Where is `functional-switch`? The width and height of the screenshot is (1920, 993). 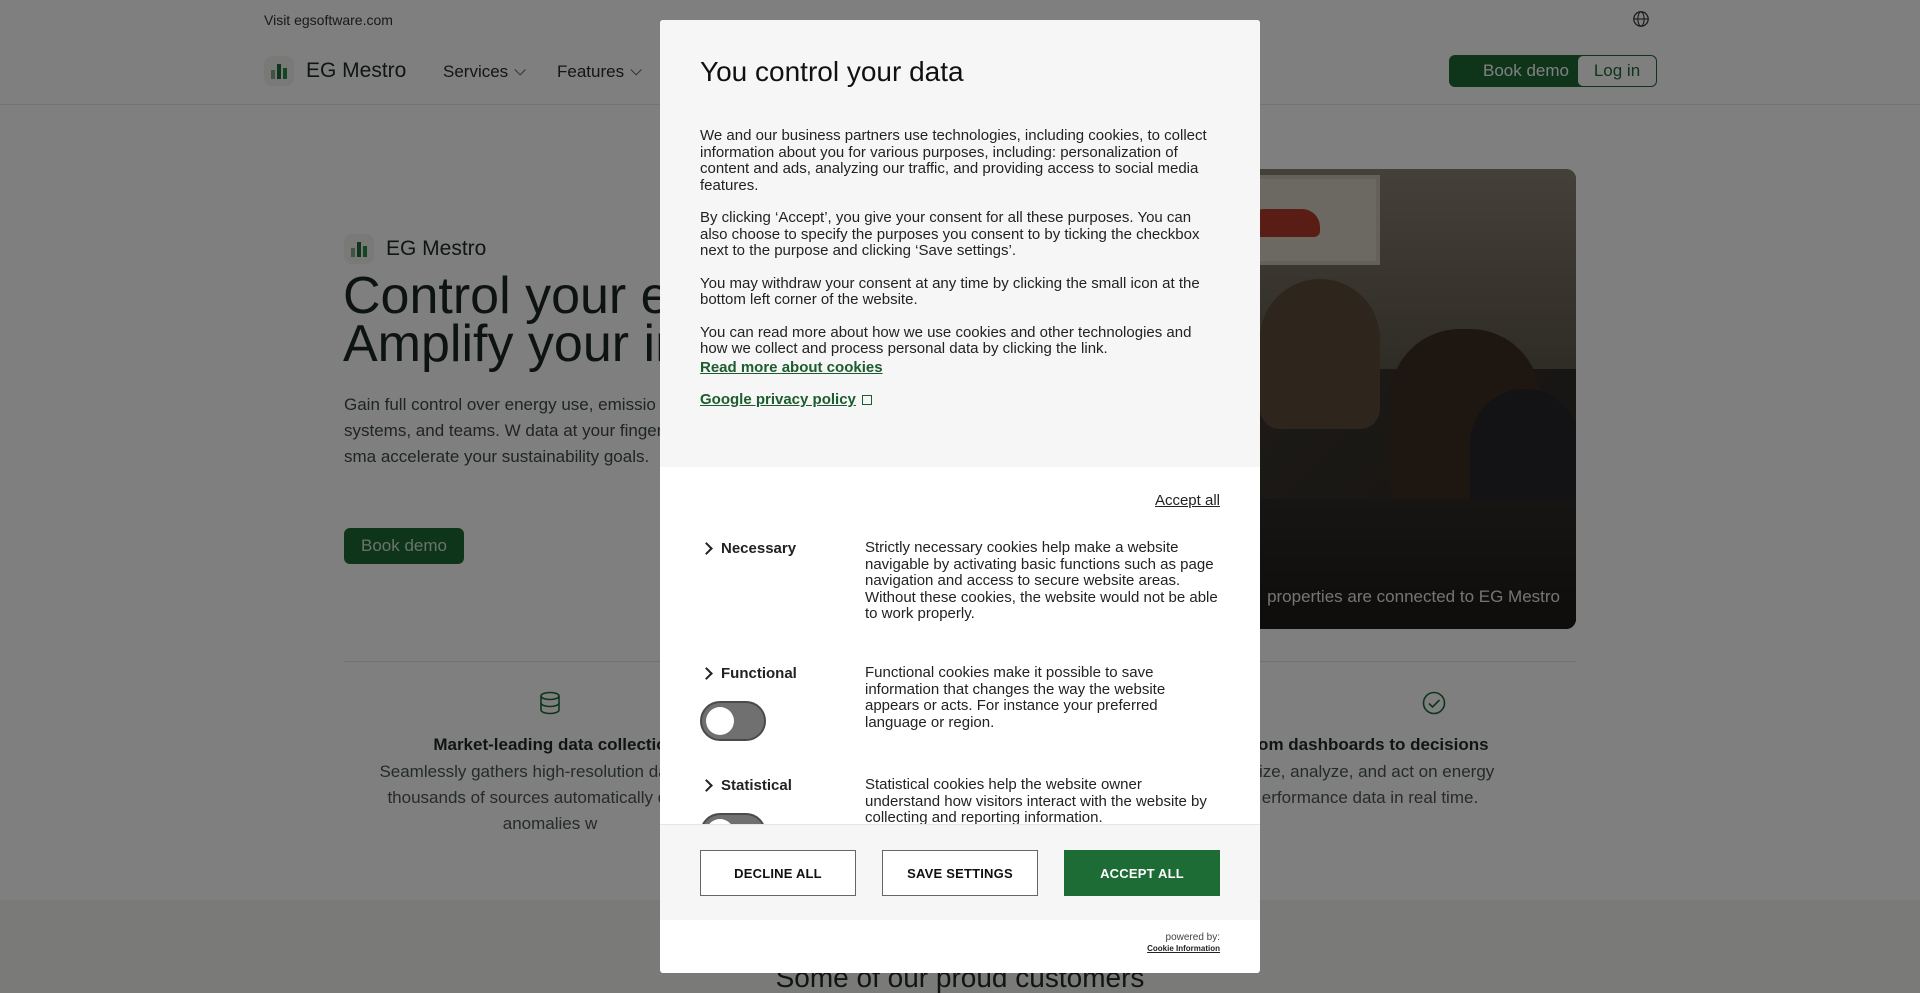 functional-switch is located at coordinates (733, 721).